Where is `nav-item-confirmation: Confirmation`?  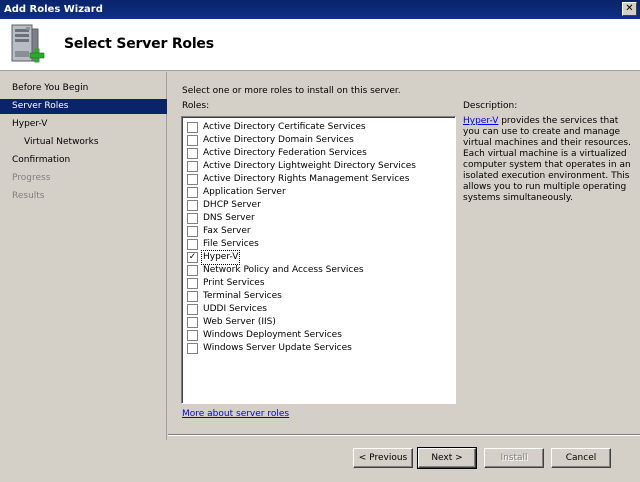 nav-item-confirmation: Confirmation is located at coordinates (83, 160).